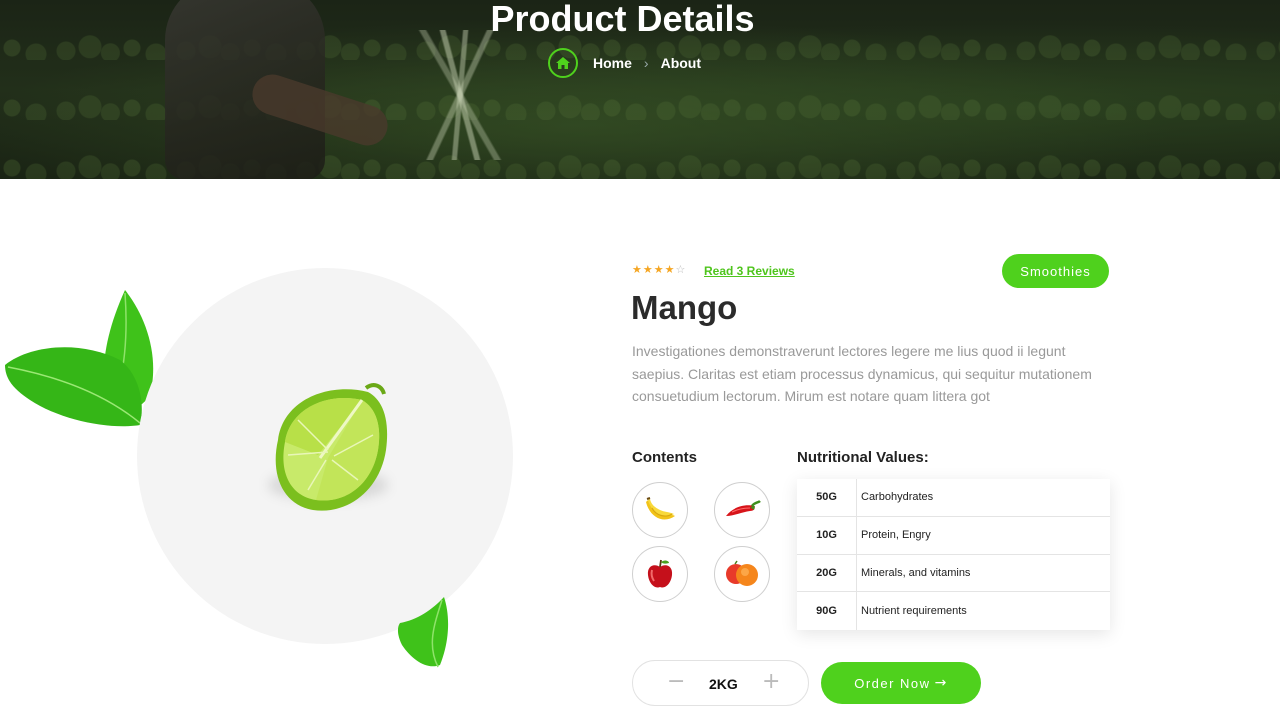 The height and width of the screenshot is (707, 1280). I want to click on content-item-peach, so click(742, 574).